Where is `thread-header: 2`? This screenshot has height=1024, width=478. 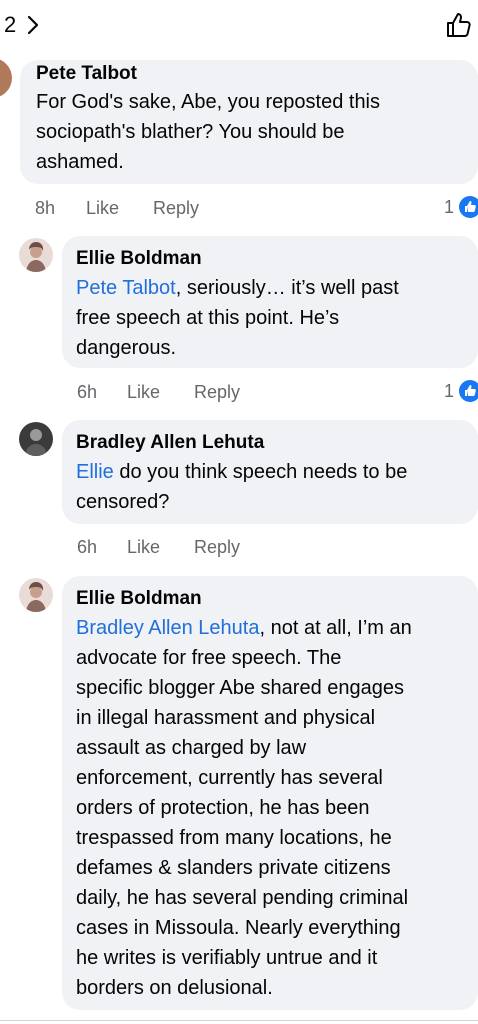
thread-header: 2 is located at coordinates (239, 28).